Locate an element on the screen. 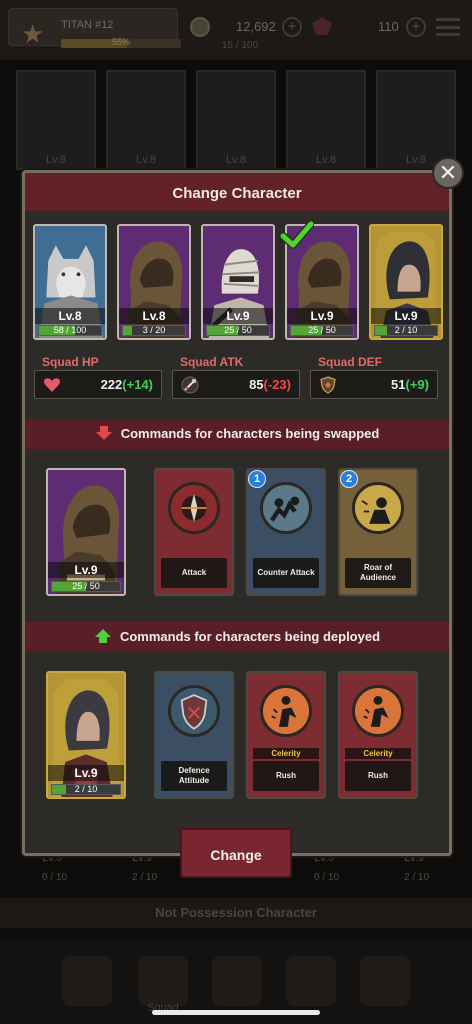  command-attack-icon is located at coordinates (194, 508).